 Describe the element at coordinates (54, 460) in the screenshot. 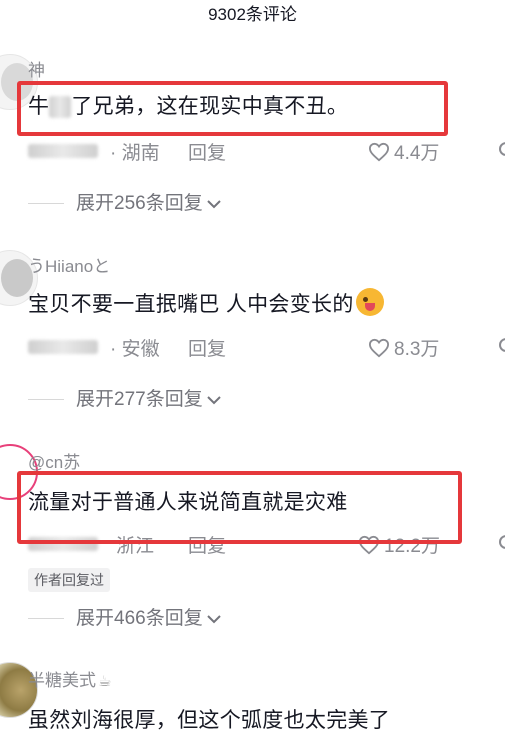

I see `comment-username: @cn苏` at that location.